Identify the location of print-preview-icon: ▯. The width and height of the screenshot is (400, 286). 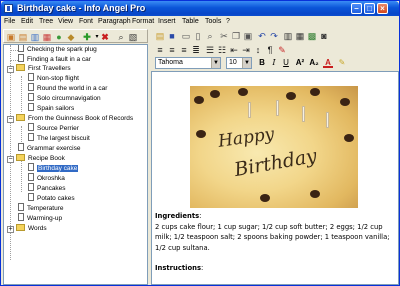
(198, 36).